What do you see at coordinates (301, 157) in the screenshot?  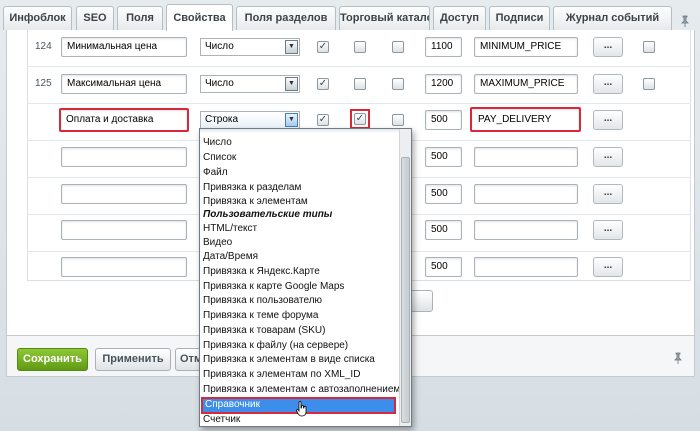 I see `dropdown-option: Список` at bounding box center [301, 157].